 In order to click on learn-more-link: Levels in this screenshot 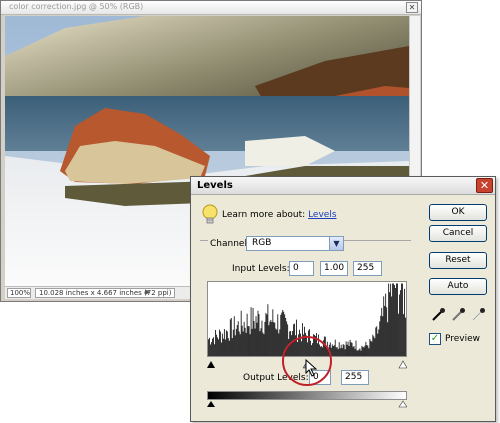, I will do `click(322, 215)`.